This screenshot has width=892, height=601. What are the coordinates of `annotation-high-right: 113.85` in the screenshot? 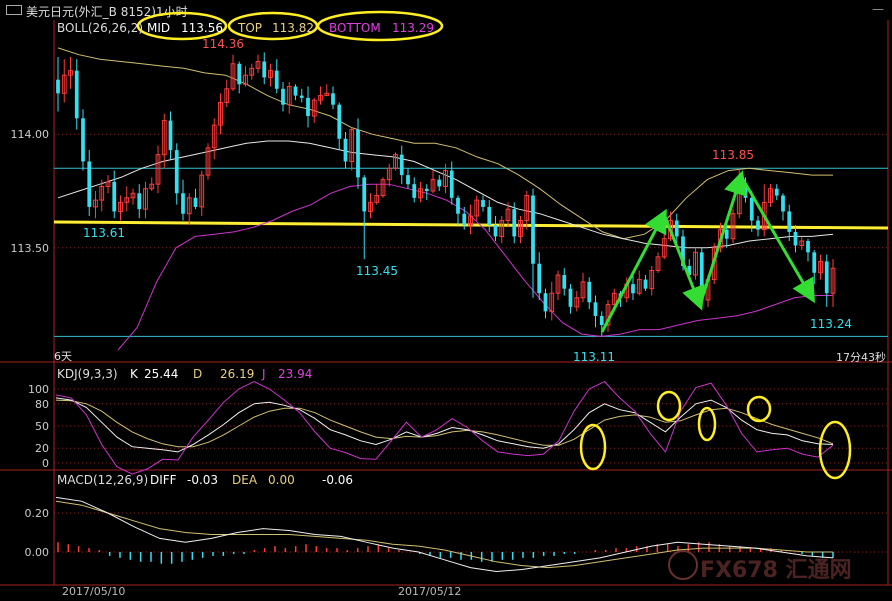 It's located at (733, 155).